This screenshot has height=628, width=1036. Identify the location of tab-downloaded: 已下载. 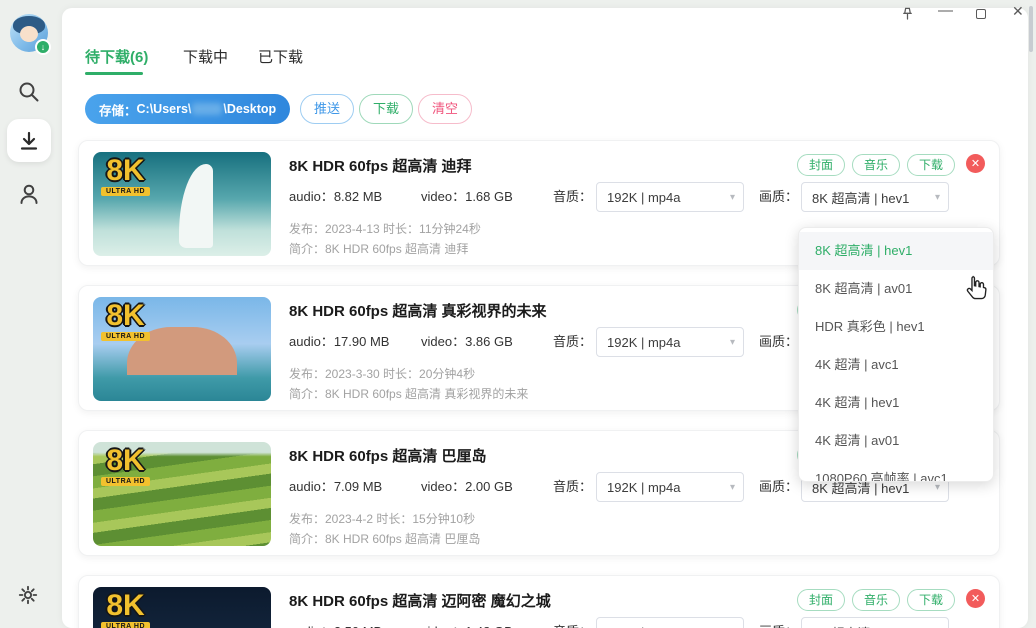
(280, 56).